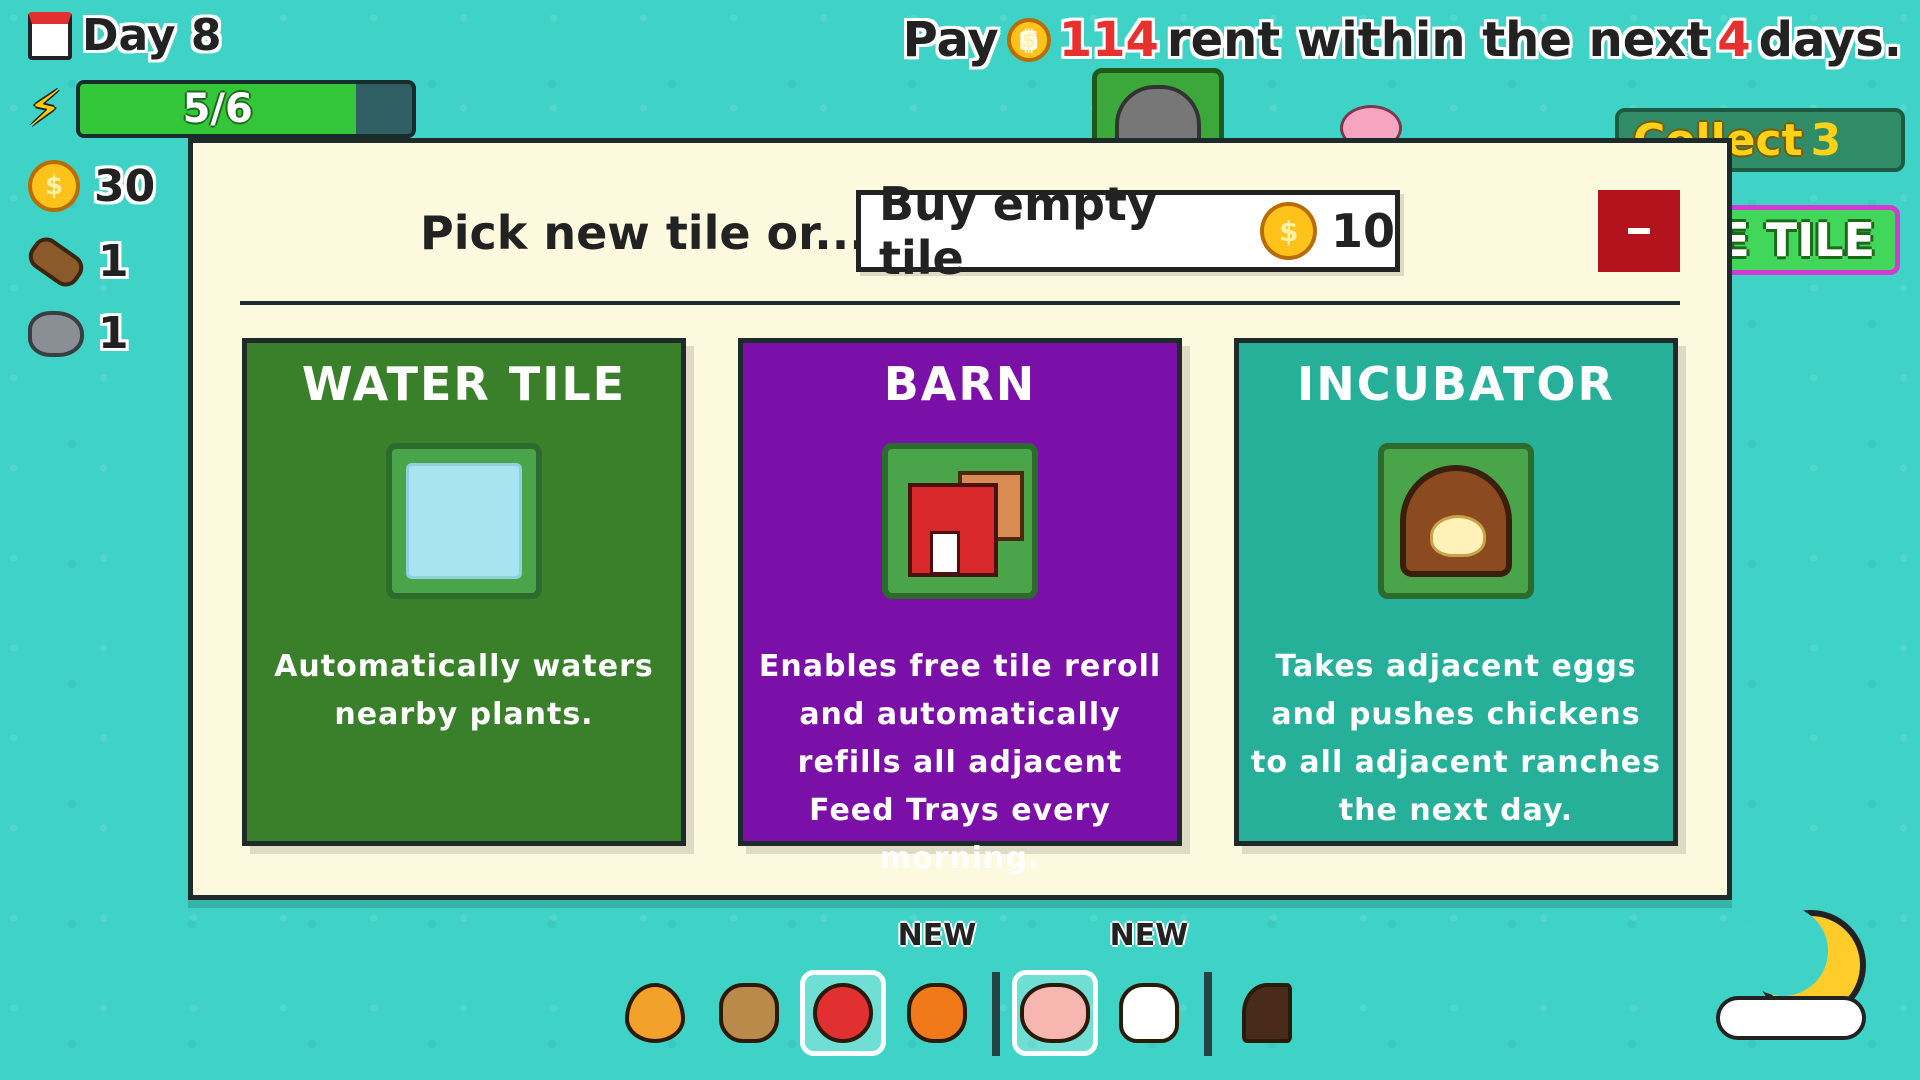 This screenshot has height=1080, width=1920. What do you see at coordinates (217, 109) in the screenshot?
I see `energy-text: 5/6` at bounding box center [217, 109].